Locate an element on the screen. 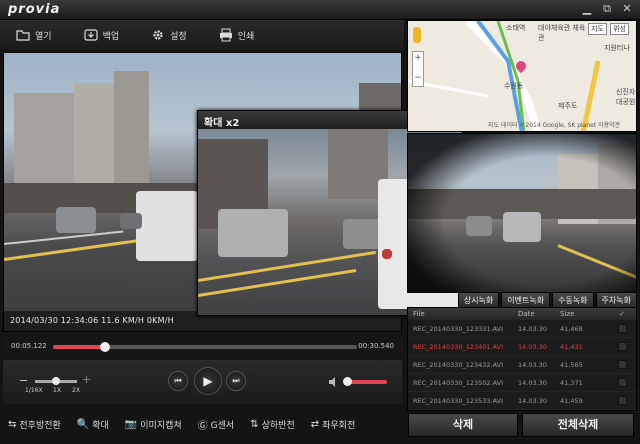 The image size is (640, 444). tail-light is located at coordinates (387, 254).